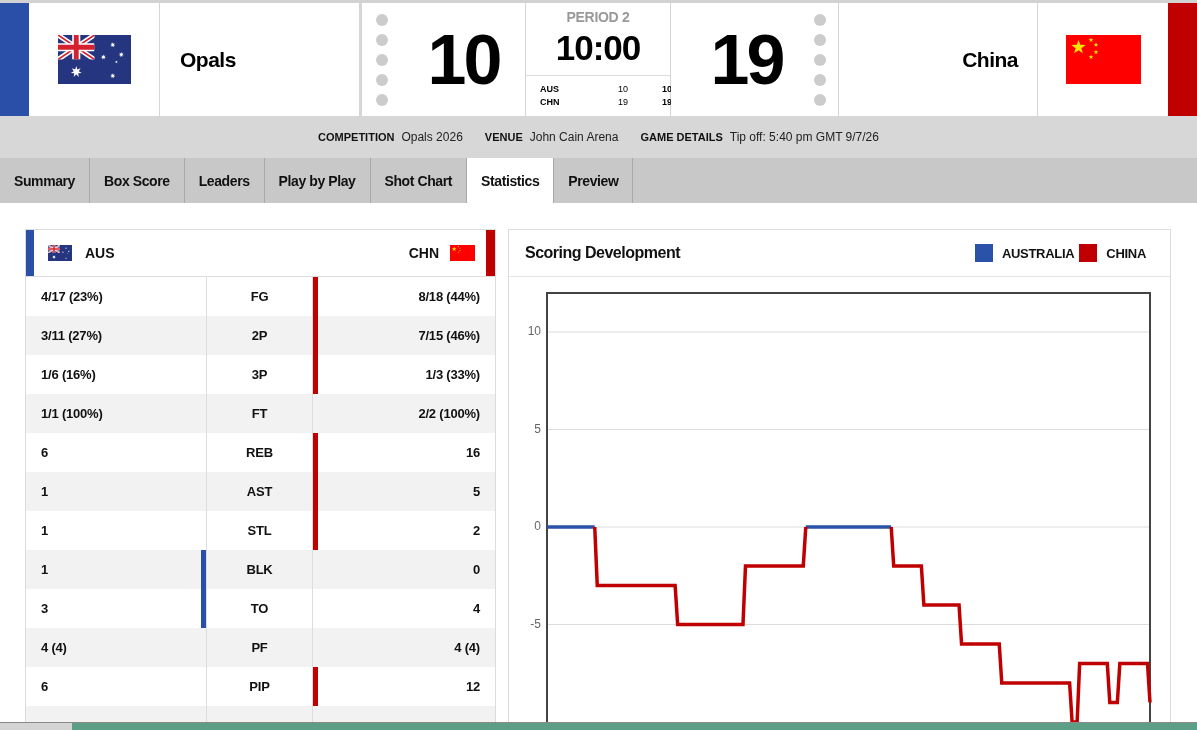  I want to click on chart-title: Scoring Development, so click(602, 253).